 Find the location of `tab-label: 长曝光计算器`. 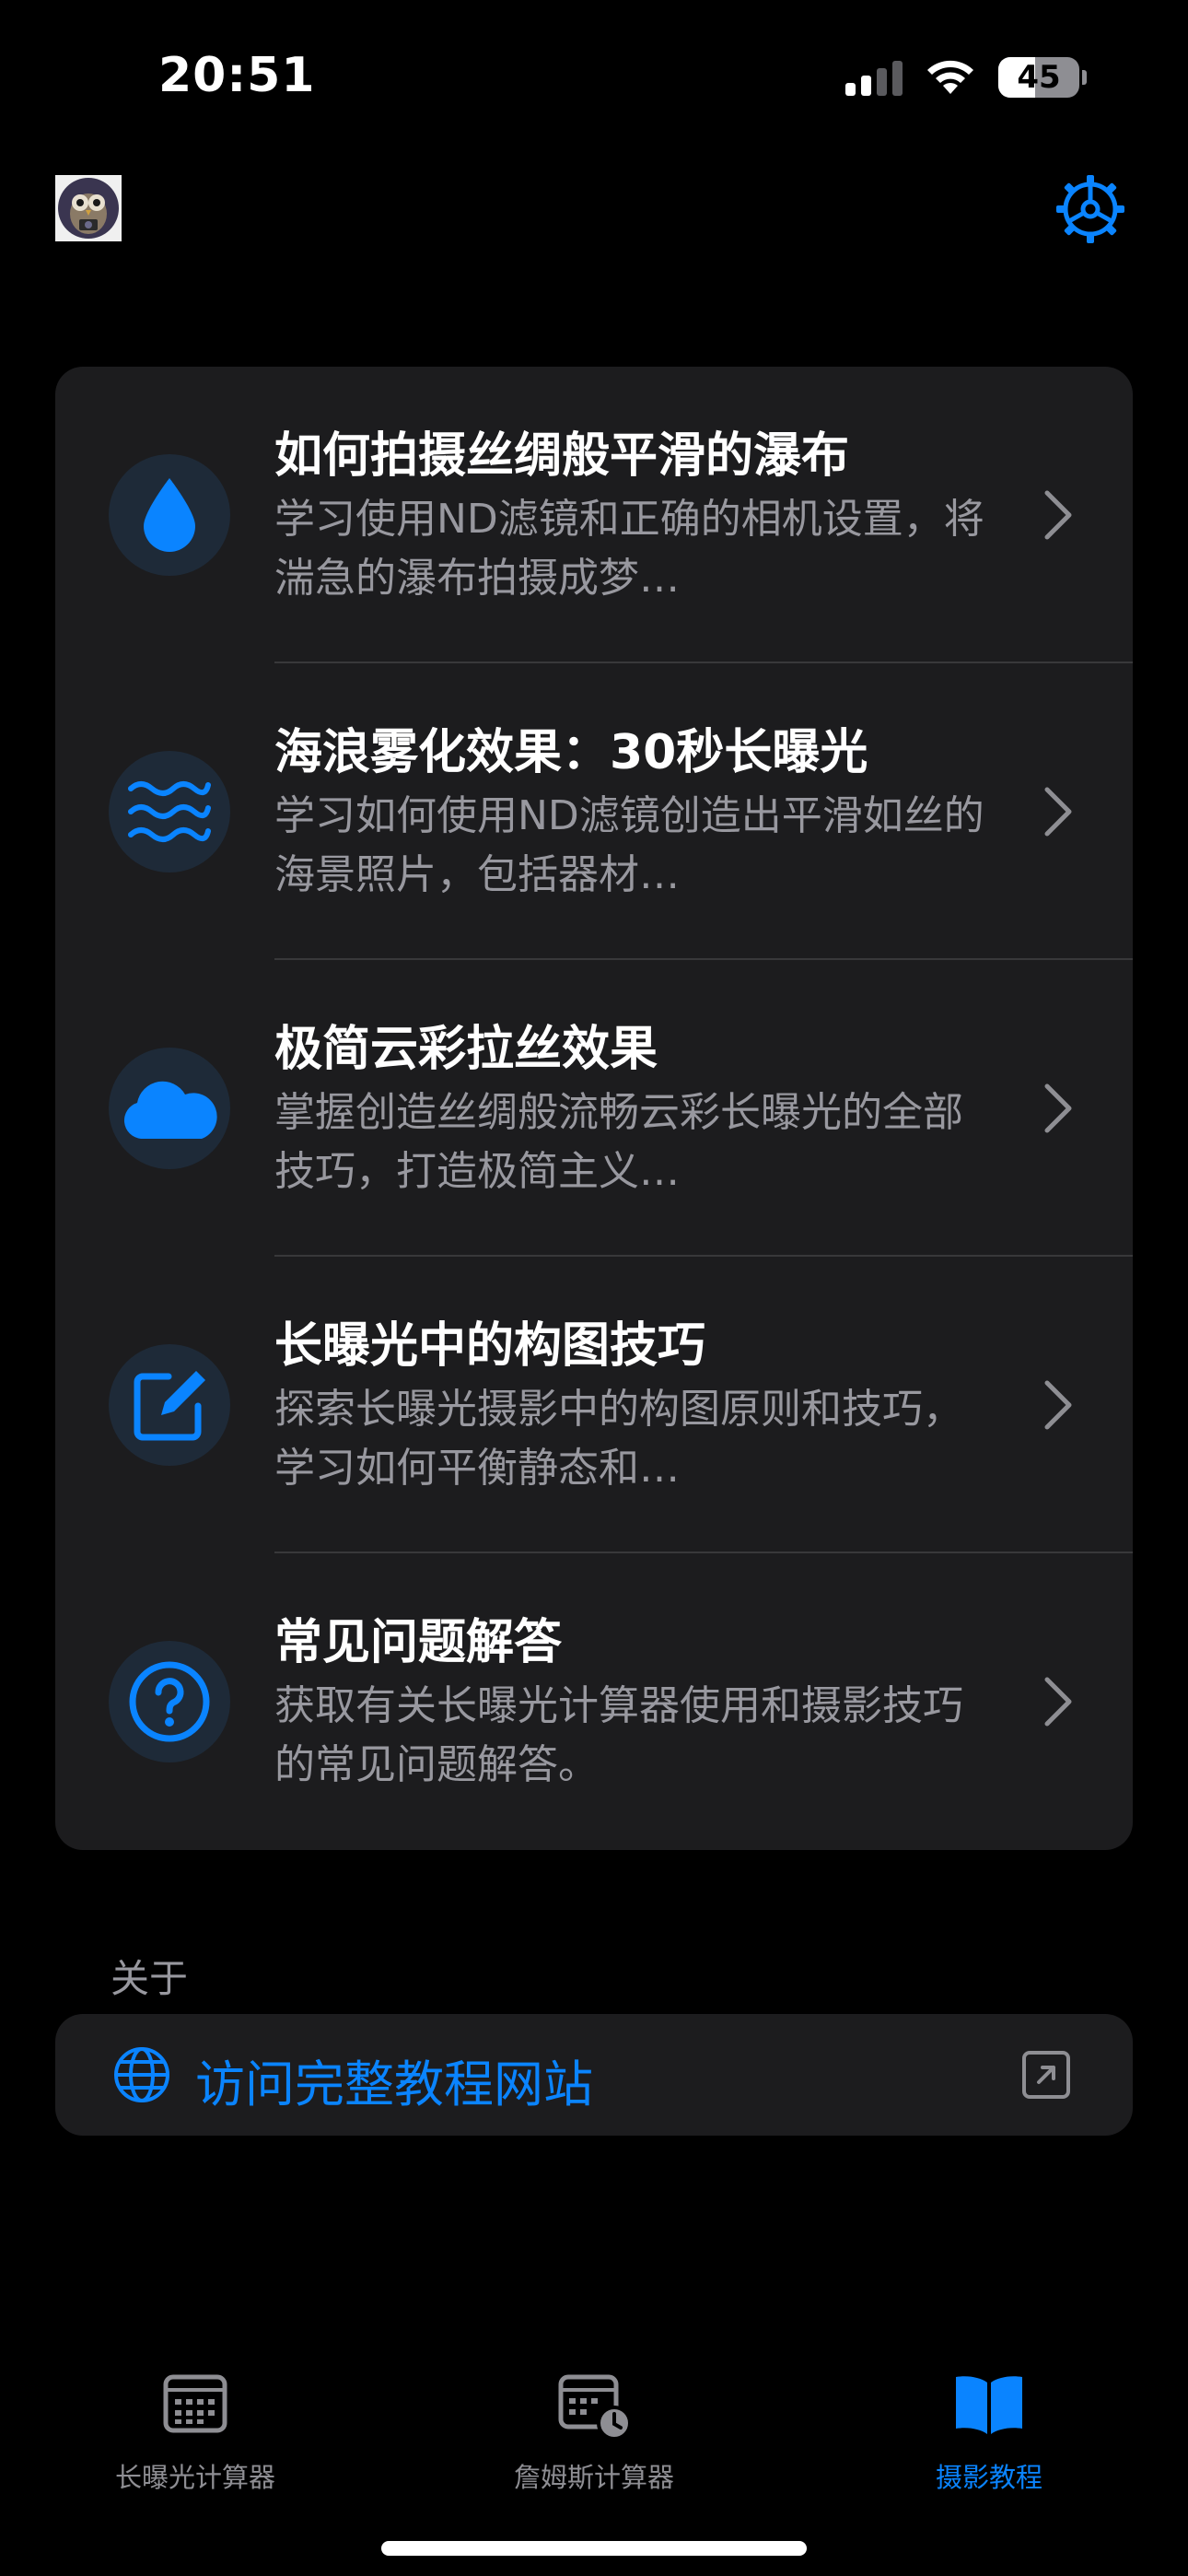

tab-label: 长曝光计算器 is located at coordinates (194, 2477).